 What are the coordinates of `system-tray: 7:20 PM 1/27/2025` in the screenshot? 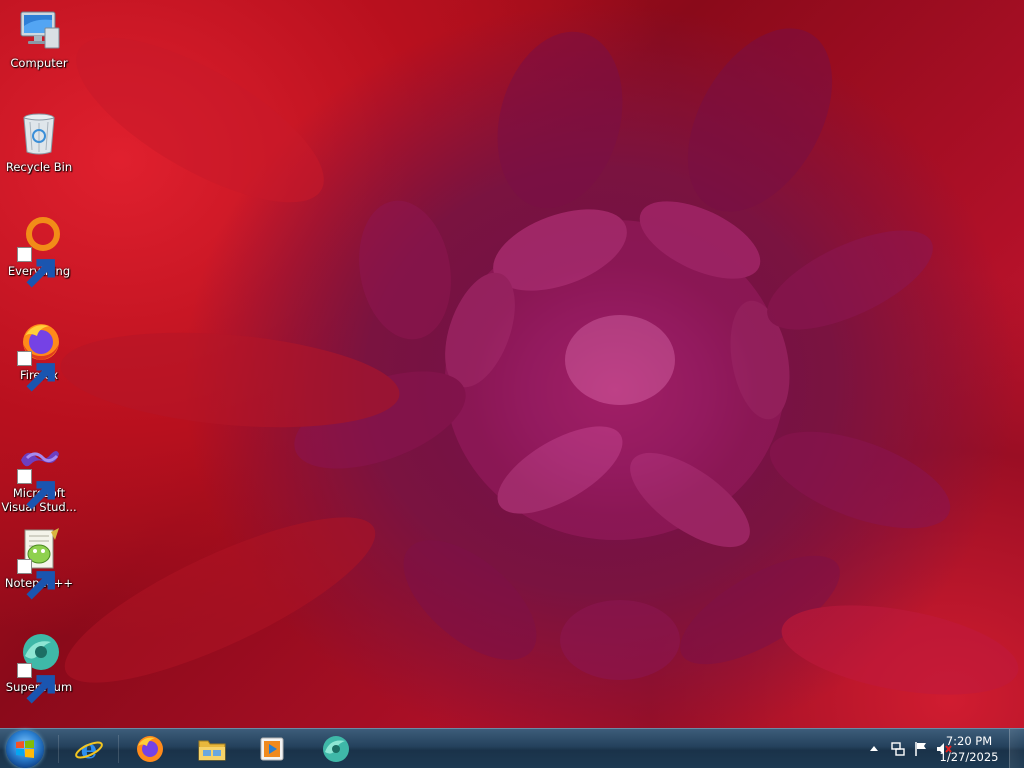 It's located at (924, 749).